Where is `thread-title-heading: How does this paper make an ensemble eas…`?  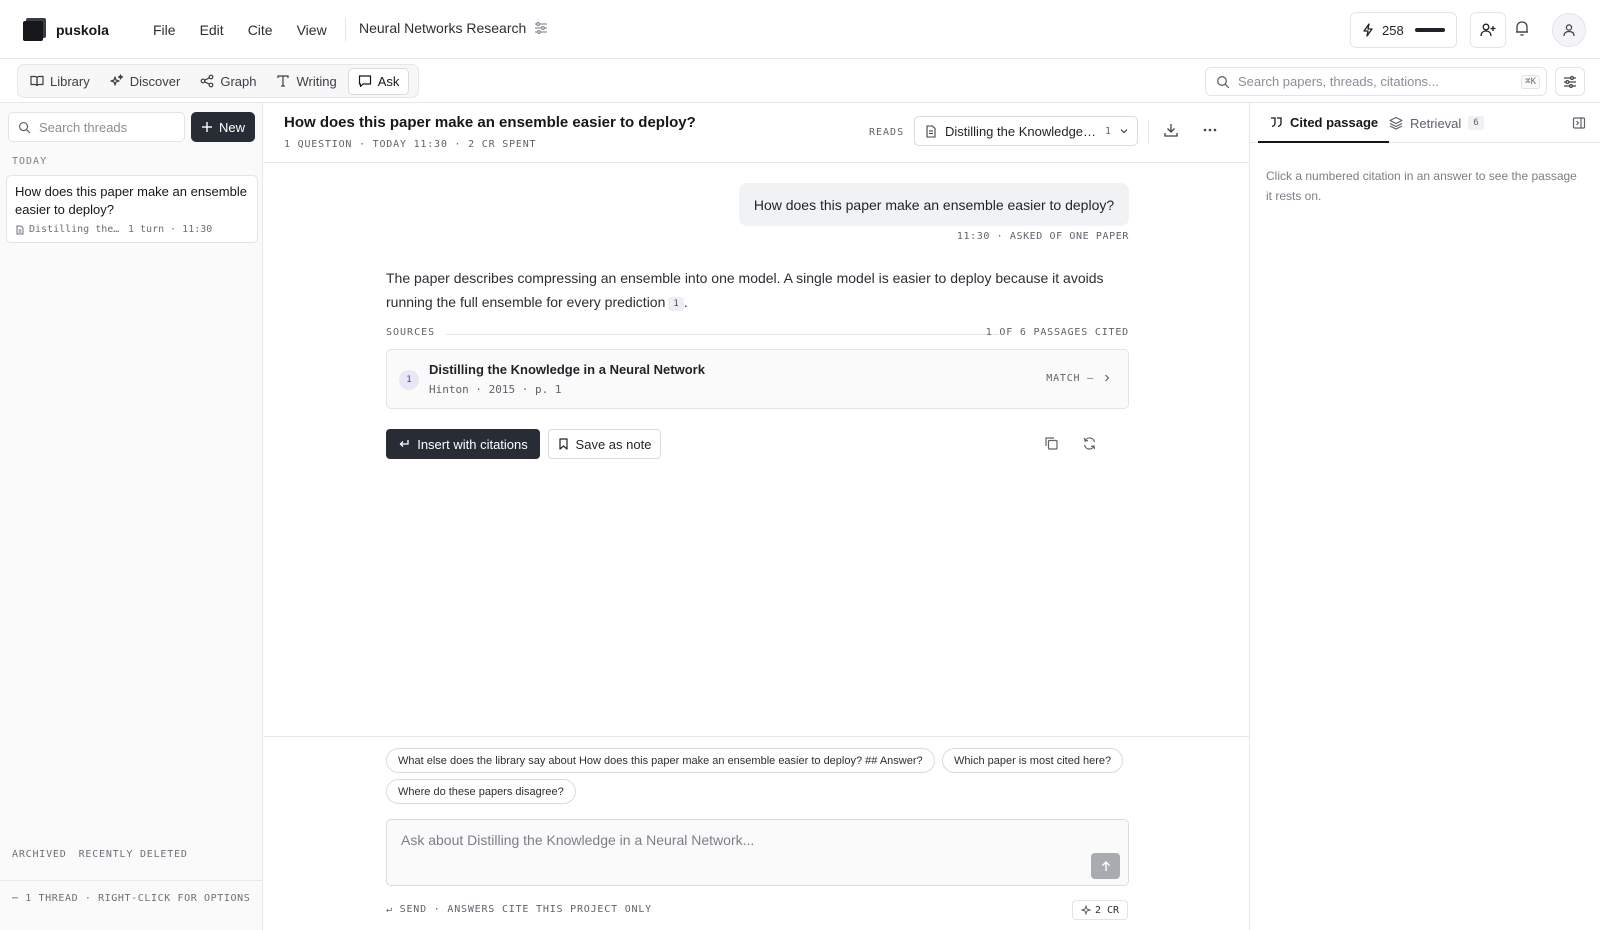
thread-title-heading: How does this paper make an ensemble eas… is located at coordinates (490, 122).